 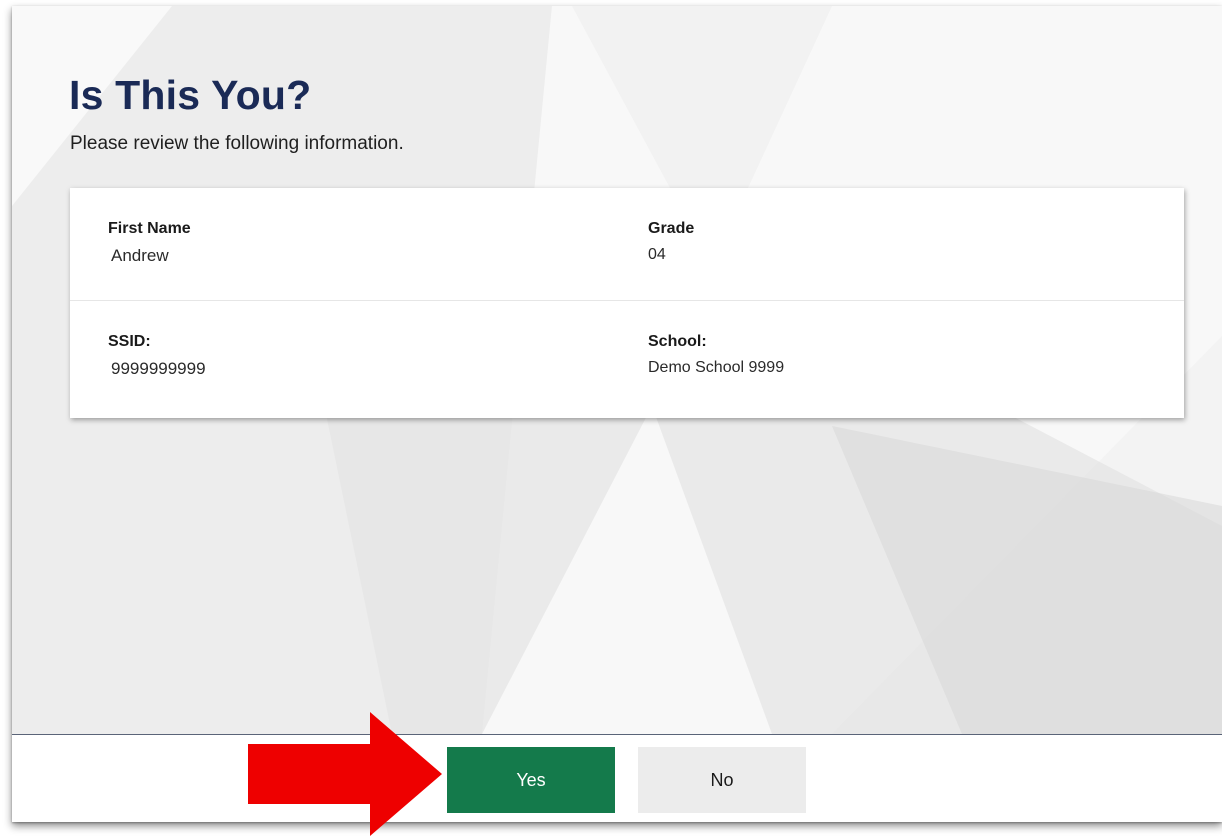 What do you see at coordinates (716, 355) in the screenshot?
I see `school-field: School: Demo School 9999` at bounding box center [716, 355].